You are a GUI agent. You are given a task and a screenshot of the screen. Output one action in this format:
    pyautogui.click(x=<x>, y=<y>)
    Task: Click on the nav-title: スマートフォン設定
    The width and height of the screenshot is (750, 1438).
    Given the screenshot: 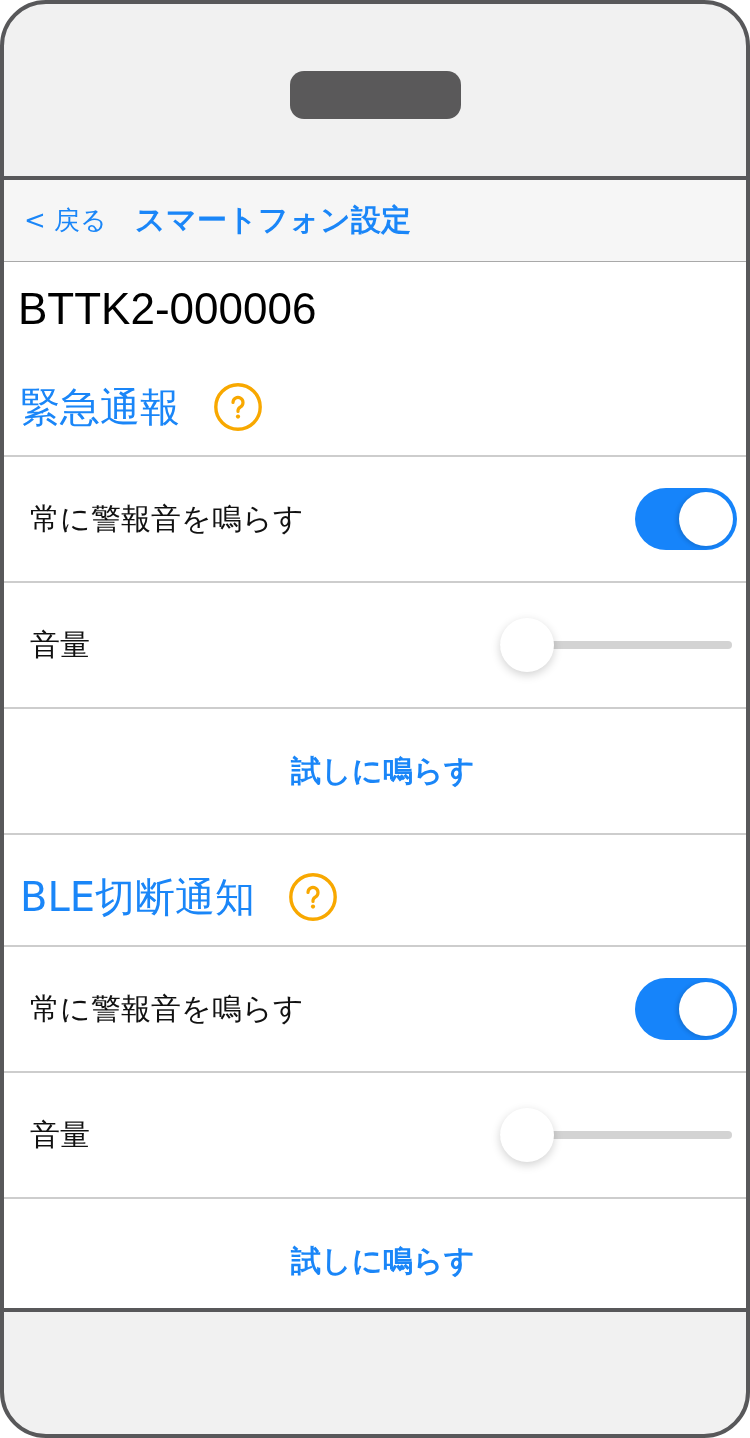 What is the action you would take?
    pyautogui.click(x=273, y=220)
    